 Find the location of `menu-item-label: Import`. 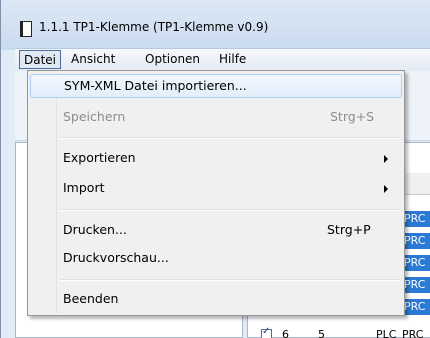

menu-item-label: Import is located at coordinates (84, 187).